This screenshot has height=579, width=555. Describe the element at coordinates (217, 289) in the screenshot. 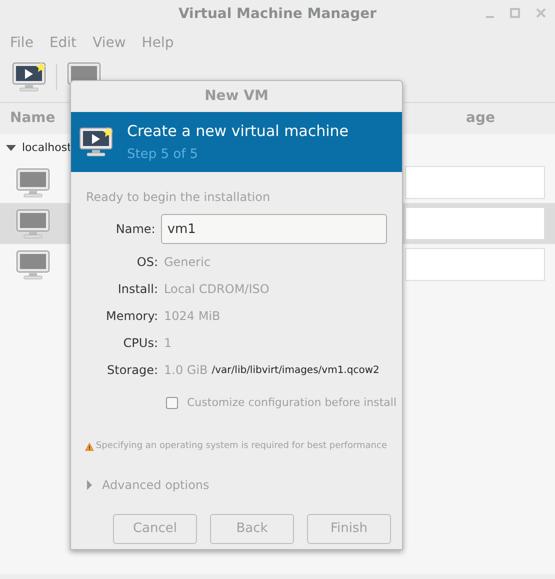

I see `field-value: Local CDROM/ISO` at that location.